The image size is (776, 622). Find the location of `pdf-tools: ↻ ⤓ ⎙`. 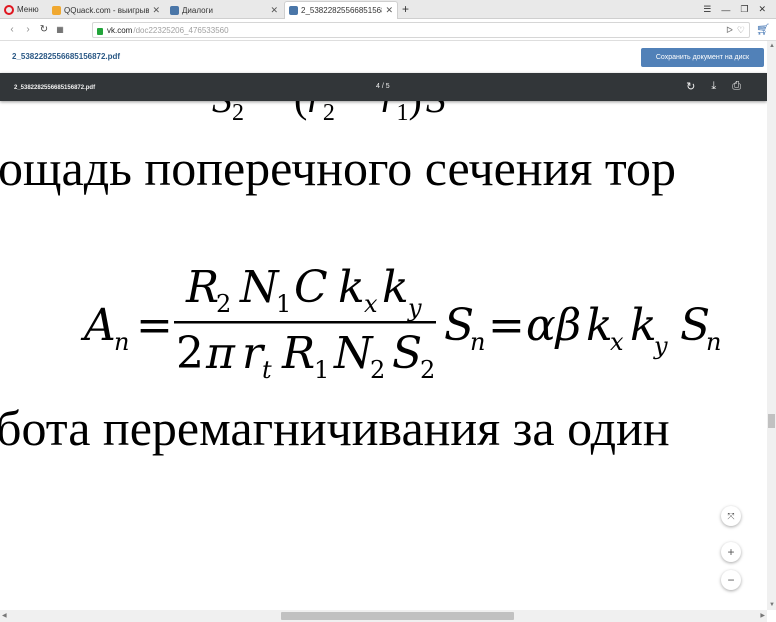

pdf-tools: ↻ ⤓ ⎙ is located at coordinates (713, 86).